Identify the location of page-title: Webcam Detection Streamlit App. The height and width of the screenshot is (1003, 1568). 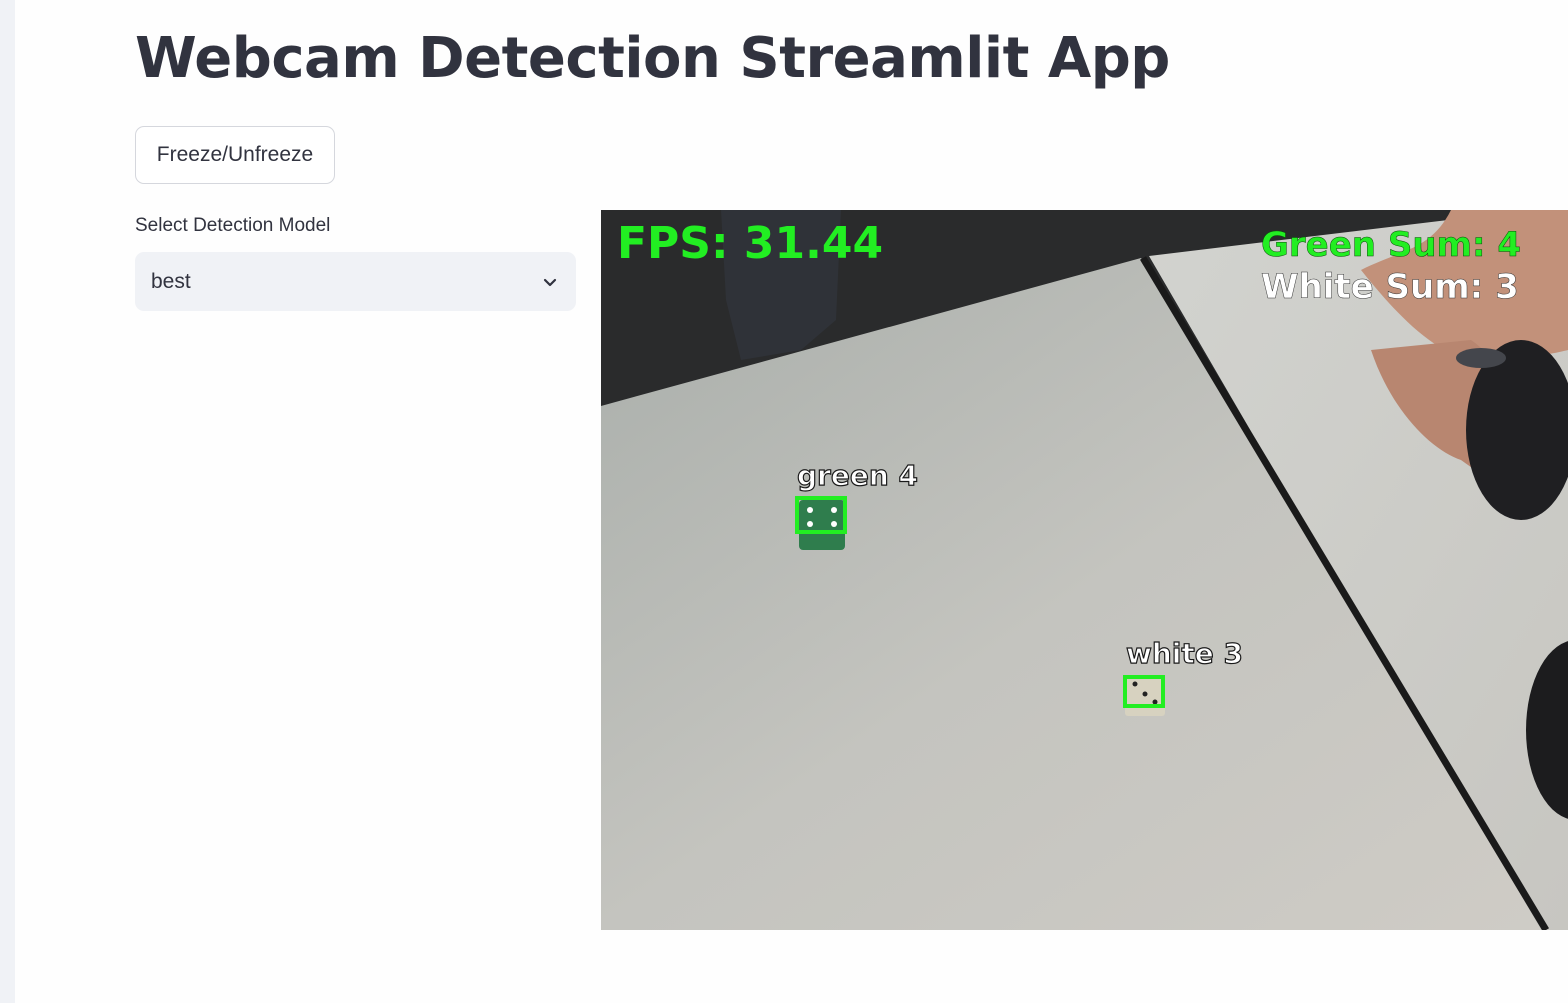
(652, 58).